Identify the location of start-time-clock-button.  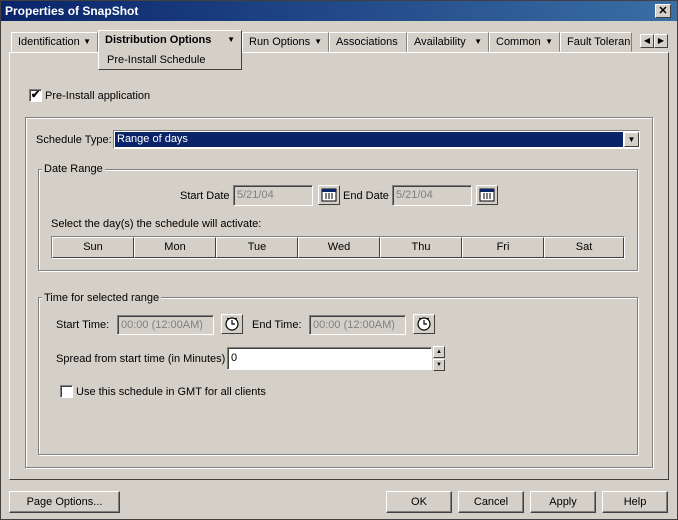
(232, 324).